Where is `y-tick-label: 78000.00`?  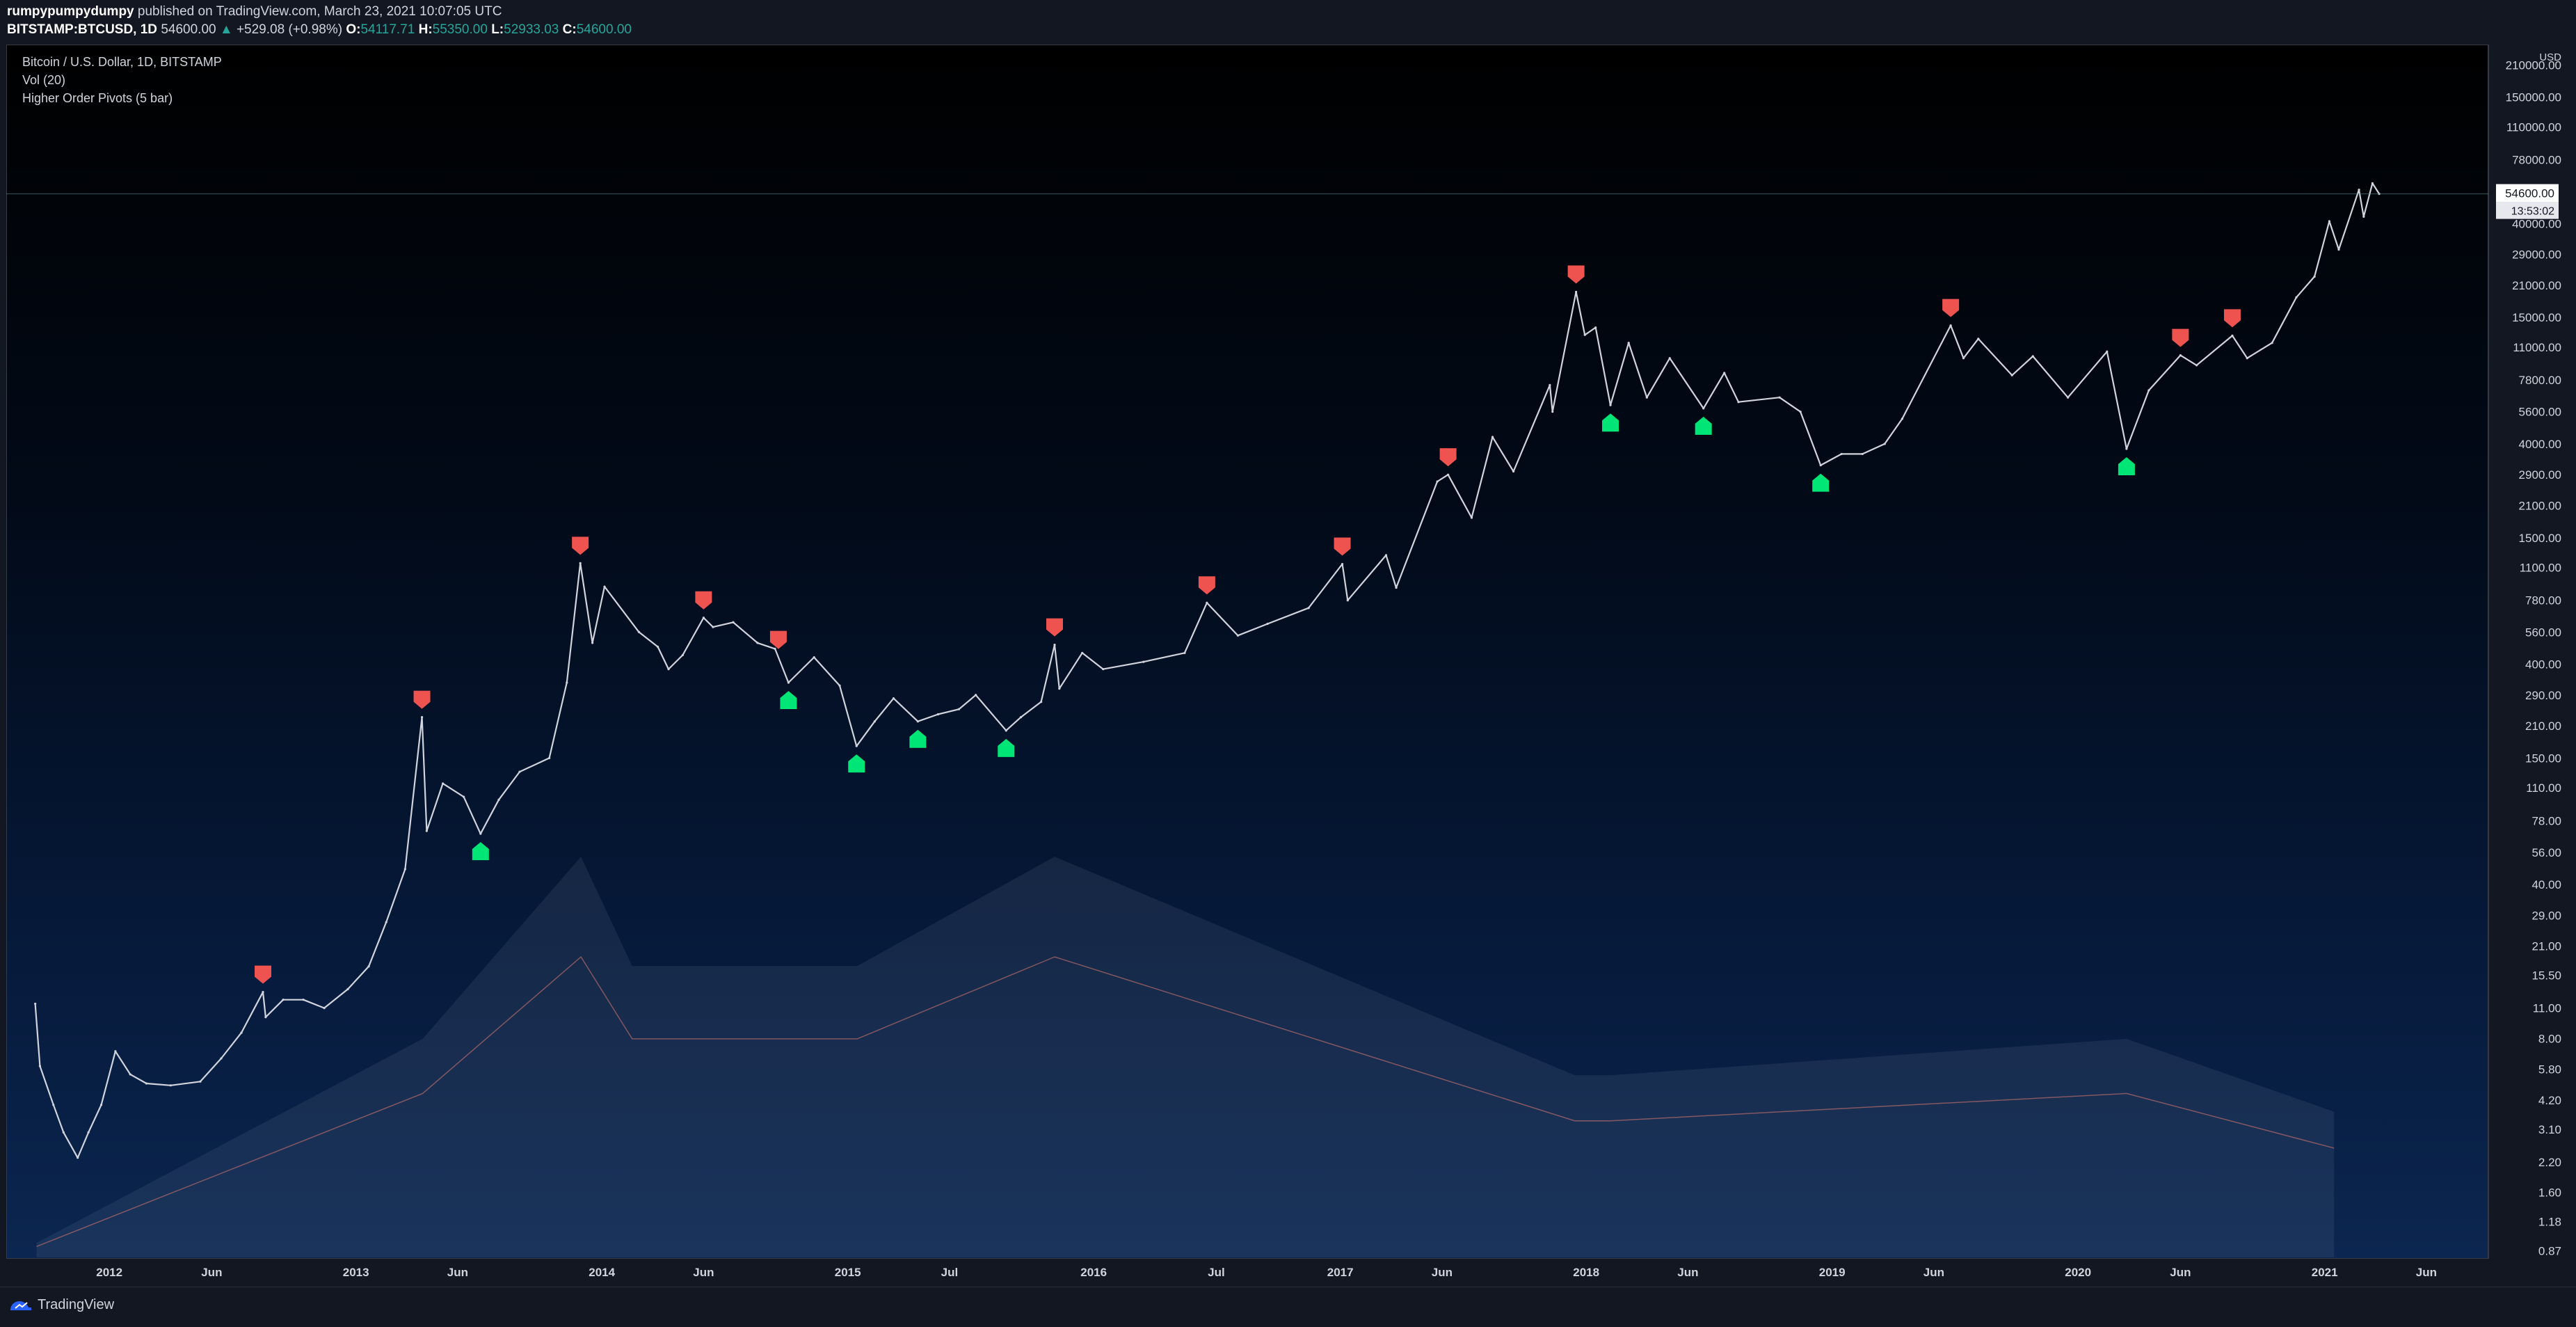
y-tick-label: 78000.00 is located at coordinates (2536, 160).